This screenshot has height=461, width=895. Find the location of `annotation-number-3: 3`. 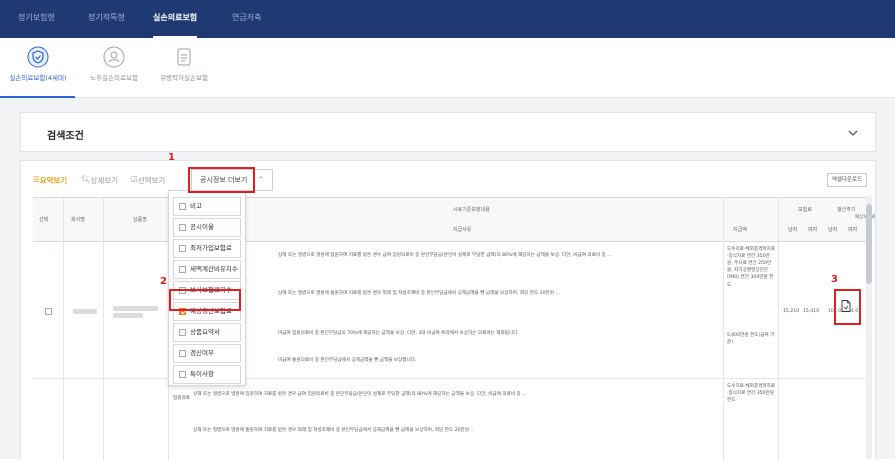

annotation-number-3: 3 is located at coordinates (834, 279).